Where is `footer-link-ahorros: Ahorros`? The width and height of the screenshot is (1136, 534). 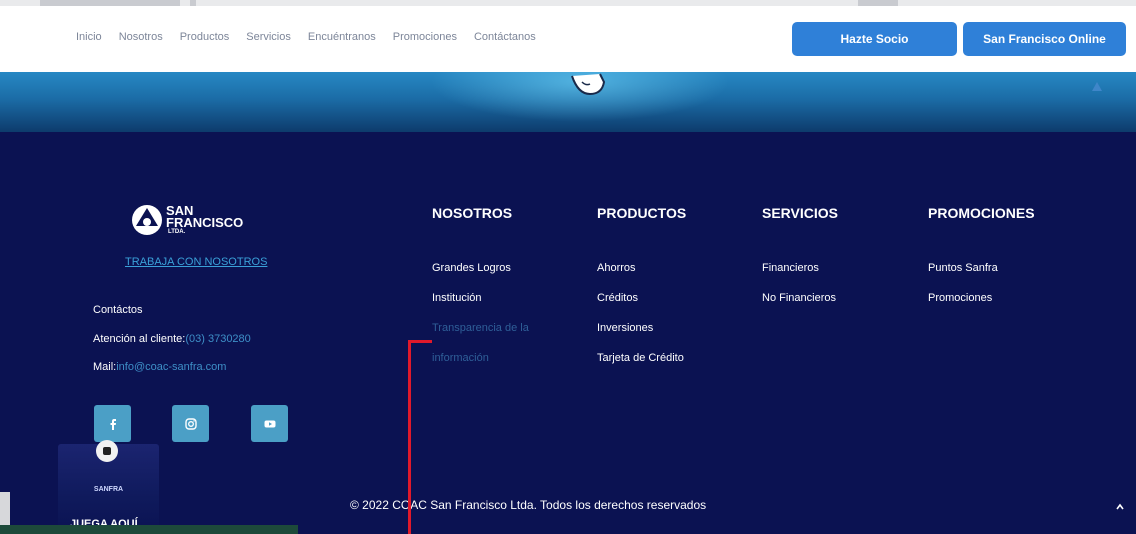
footer-link-ahorros: Ahorros is located at coordinates (616, 268).